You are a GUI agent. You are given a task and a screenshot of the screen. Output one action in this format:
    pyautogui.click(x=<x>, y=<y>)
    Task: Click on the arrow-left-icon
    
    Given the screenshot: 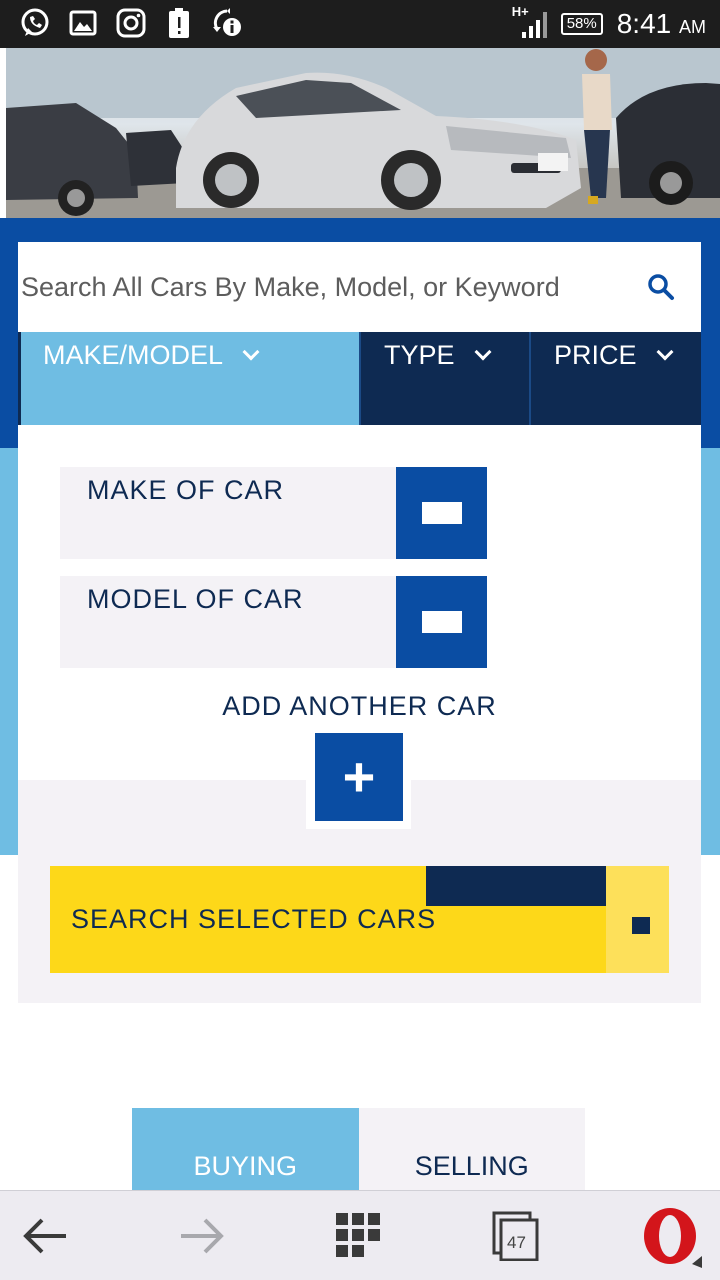 What is the action you would take?
    pyautogui.click(x=44, y=1236)
    